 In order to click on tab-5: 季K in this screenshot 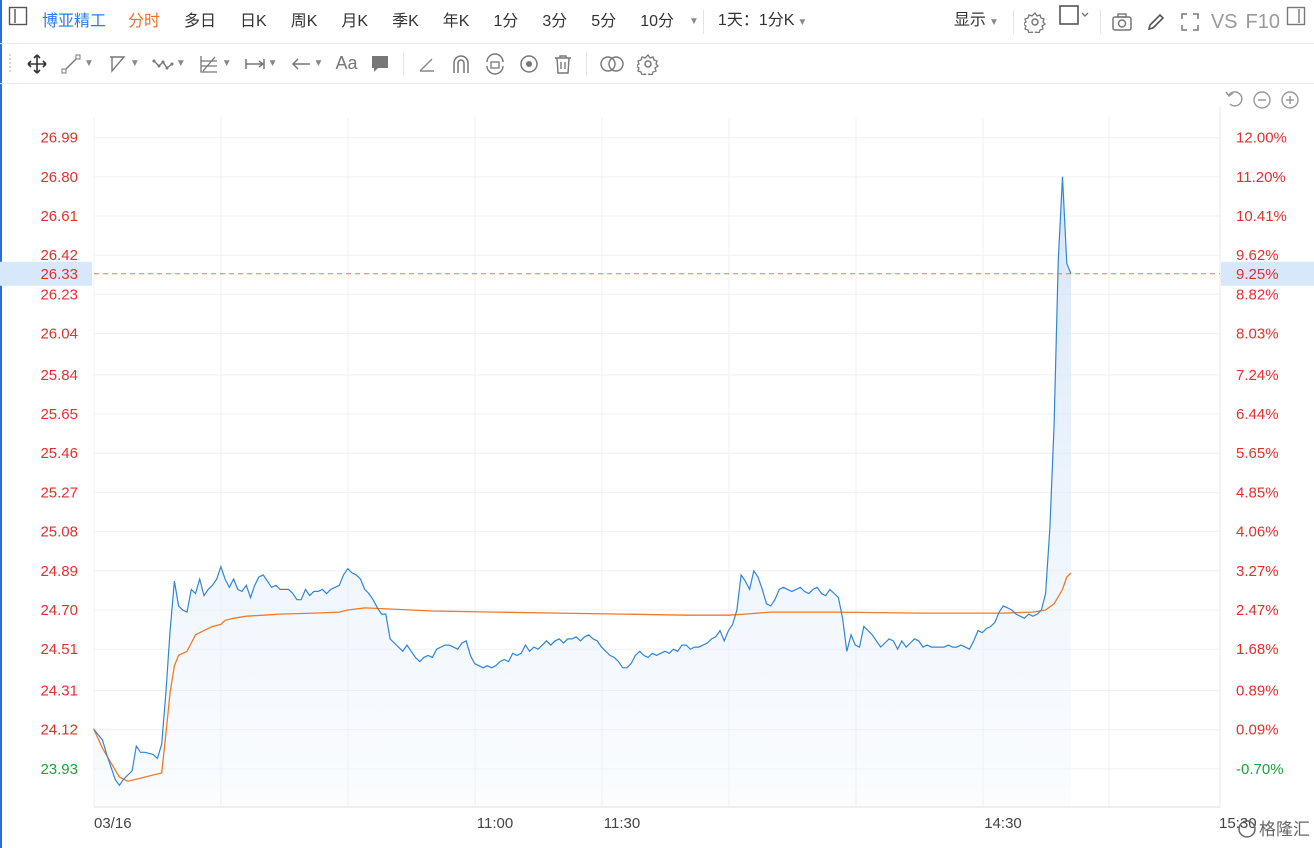, I will do `click(405, 22)`.